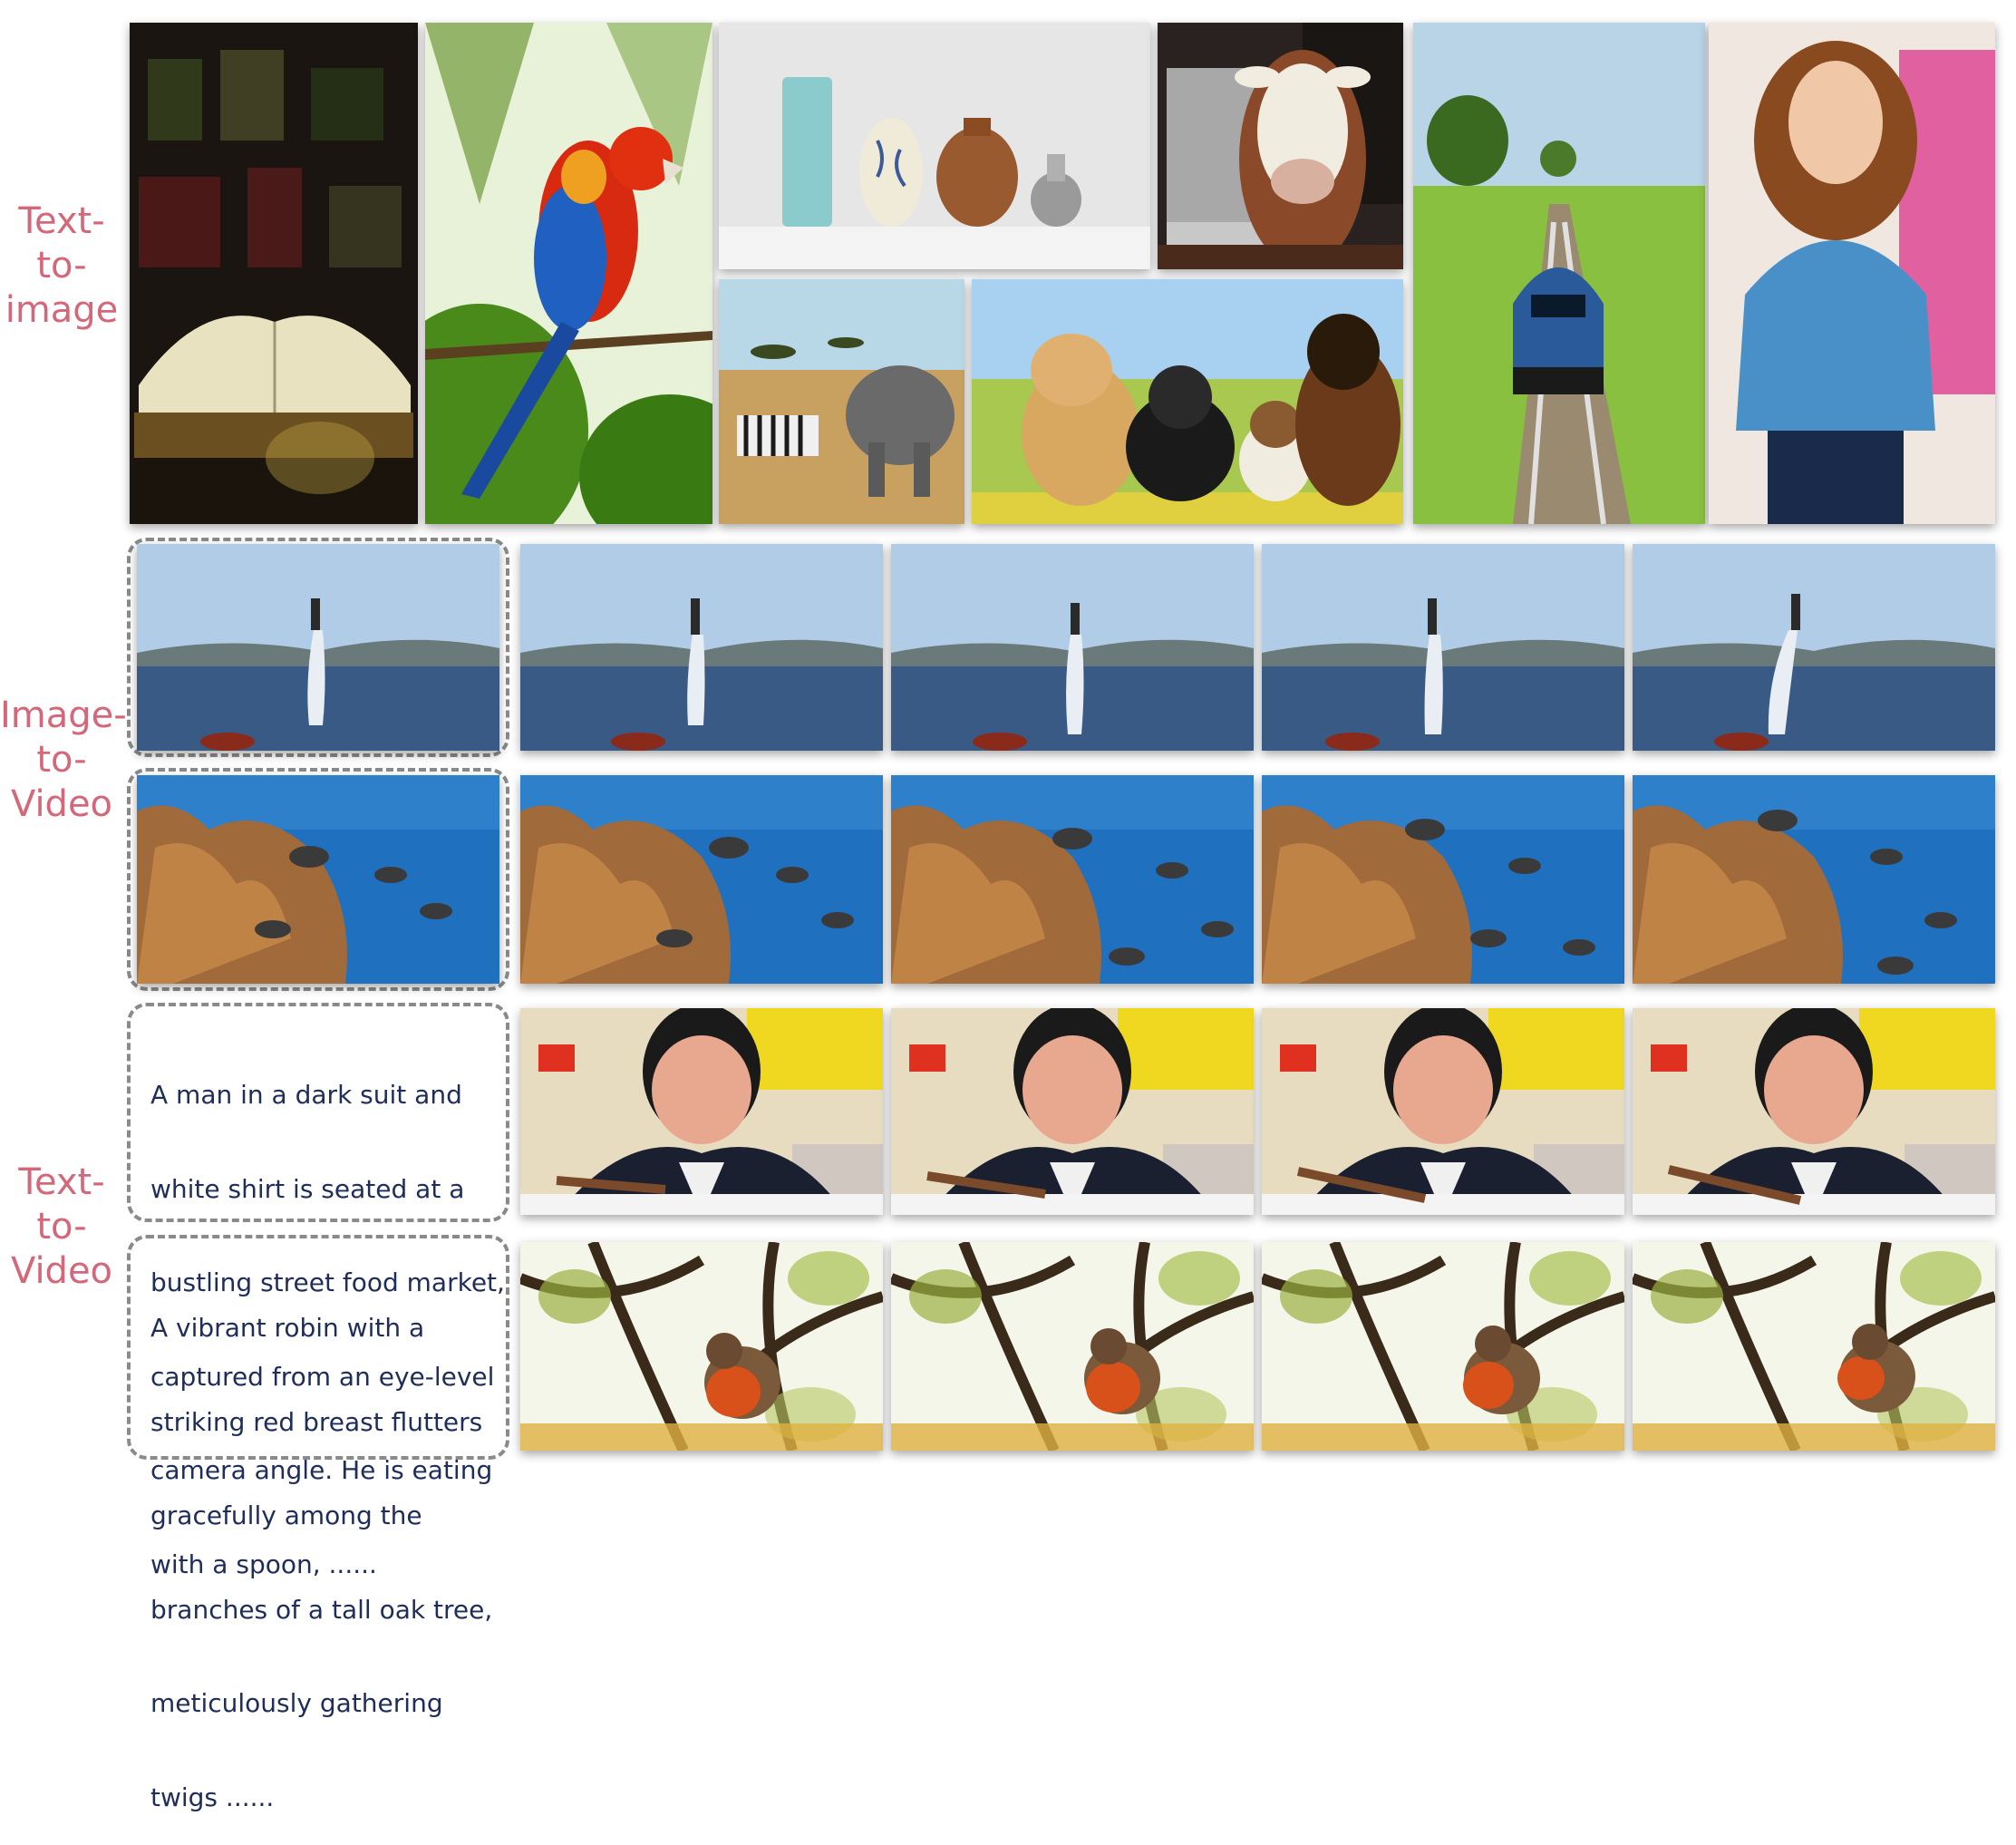 Image resolution: width=2016 pixels, height=1845 pixels. I want to click on image-cow-with-laptop, so click(1281, 146).